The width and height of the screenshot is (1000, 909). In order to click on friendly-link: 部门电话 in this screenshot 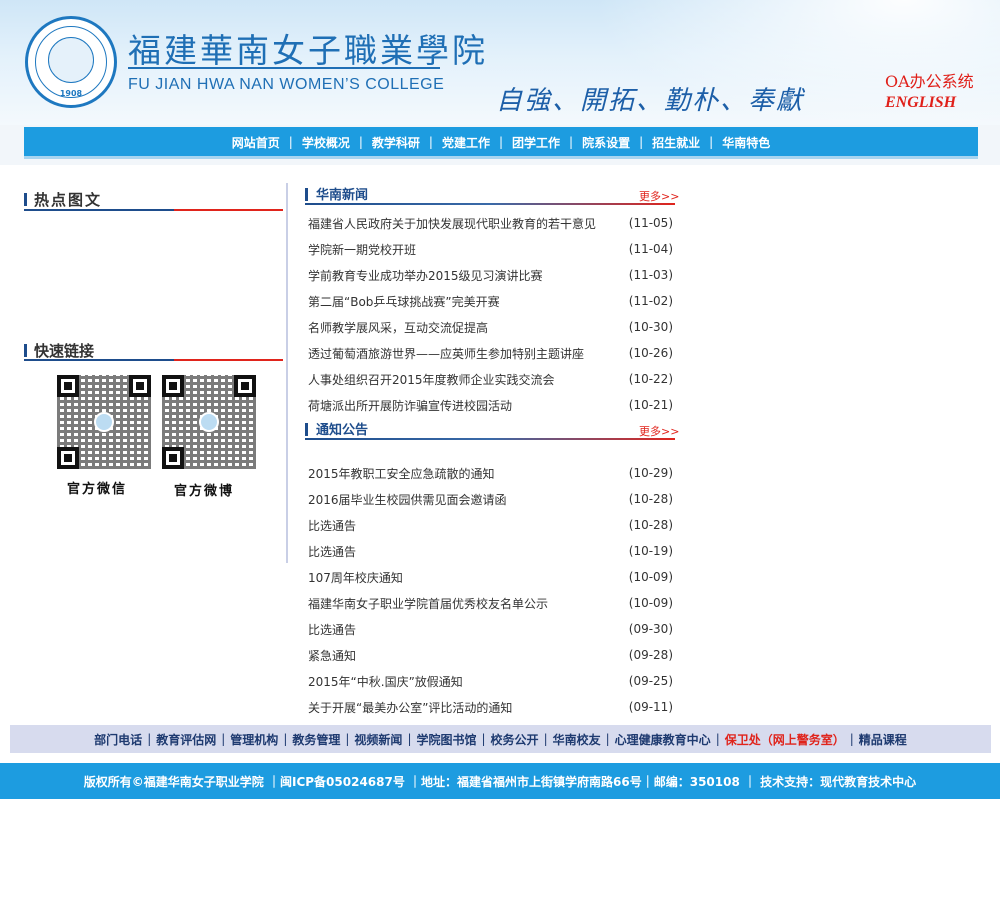, I will do `click(118, 739)`.